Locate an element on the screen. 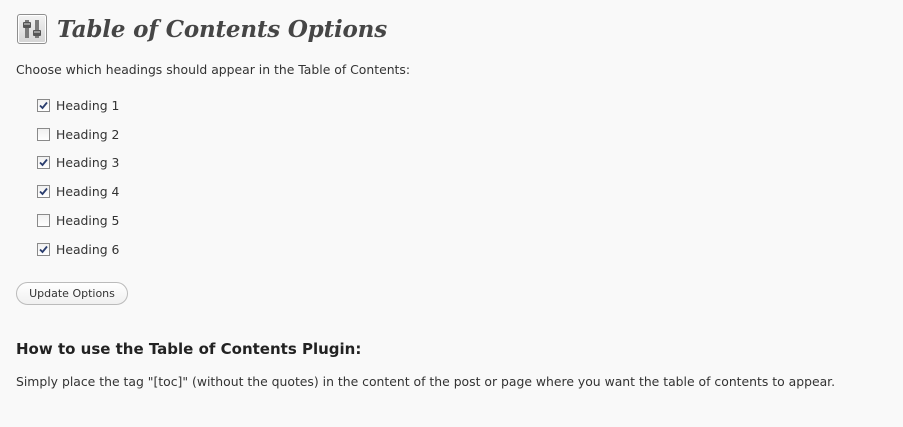 Image resolution: width=903 pixels, height=427 pixels. heading-6-label: Heading 6 is located at coordinates (87, 249).